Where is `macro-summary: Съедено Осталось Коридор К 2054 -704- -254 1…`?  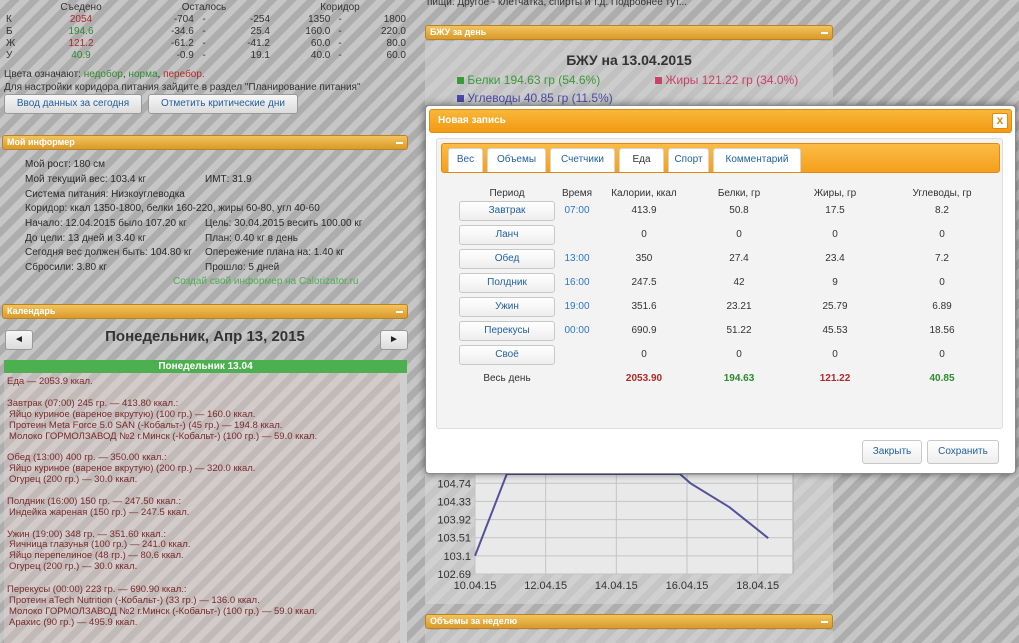
macro-summary: Съедено Осталось Коридор К 2054 -704- -254 1… is located at coordinates (206, 32).